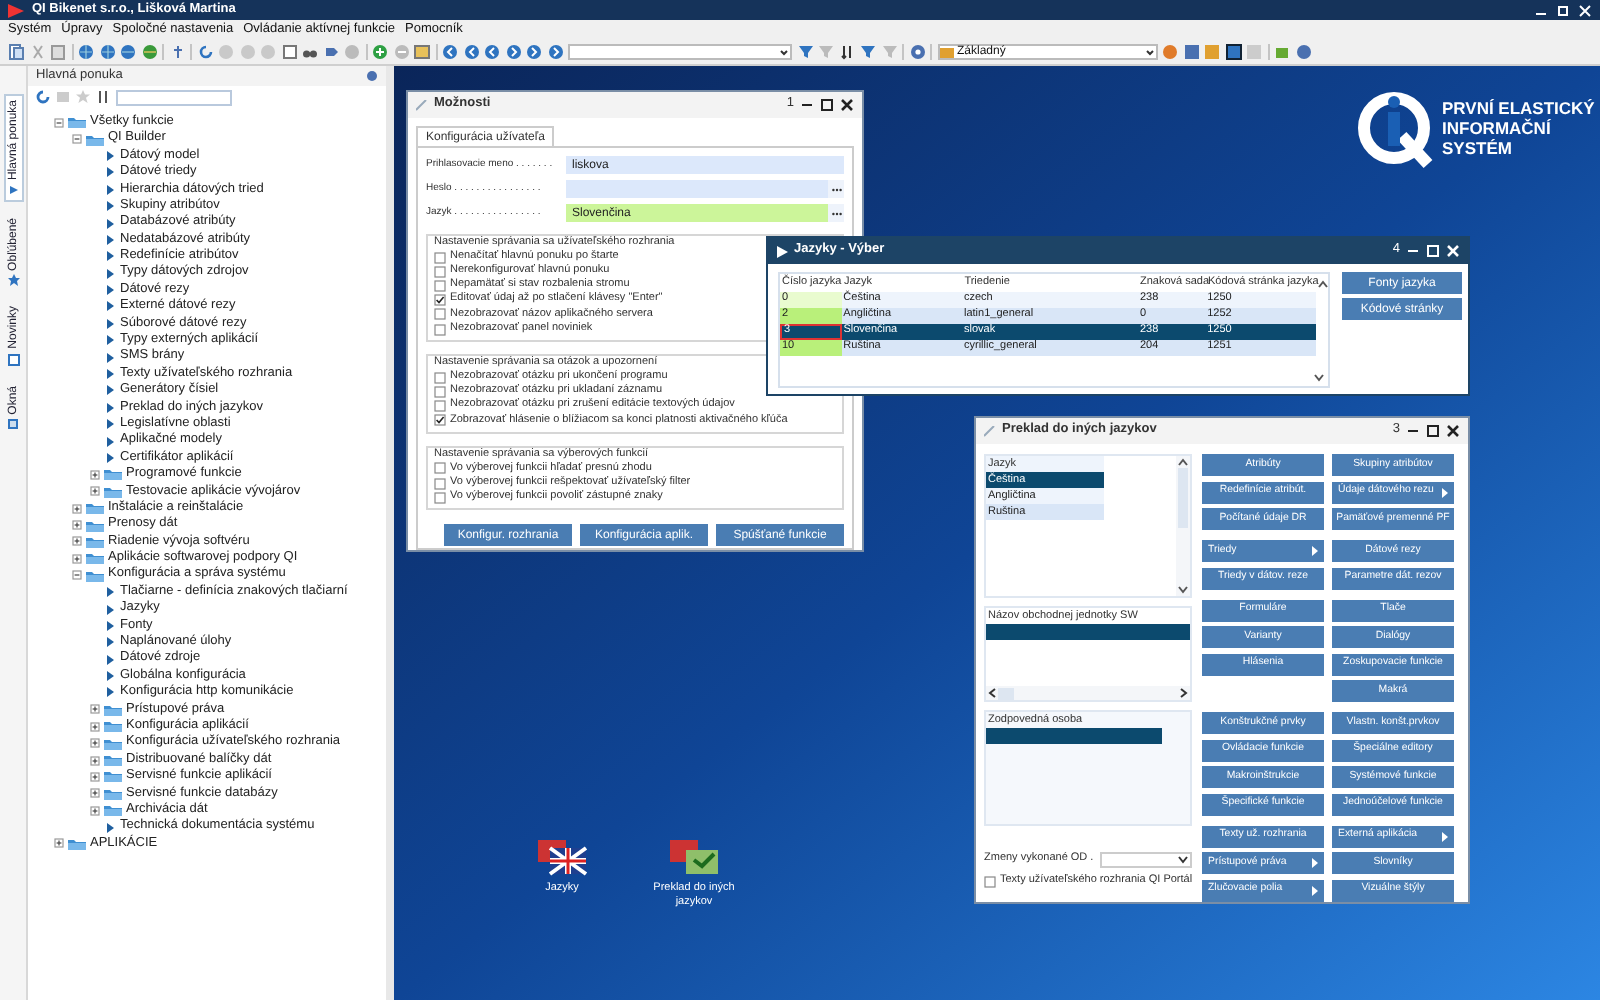 The width and height of the screenshot is (1600, 1000). Describe the element at coordinates (992, 693) in the screenshot. I see `scroll-left-icon` at that location.